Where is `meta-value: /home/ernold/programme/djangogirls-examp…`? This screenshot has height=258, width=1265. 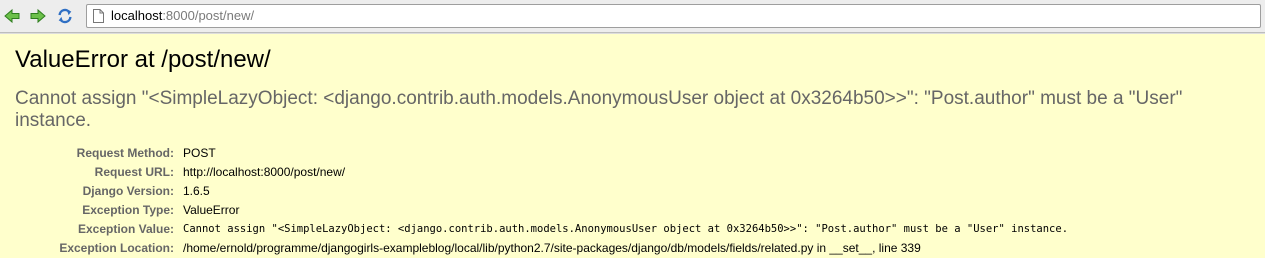
meta-value: /home/ernold/programme/djangogirls-examp… is located at coordinates (552, 248).